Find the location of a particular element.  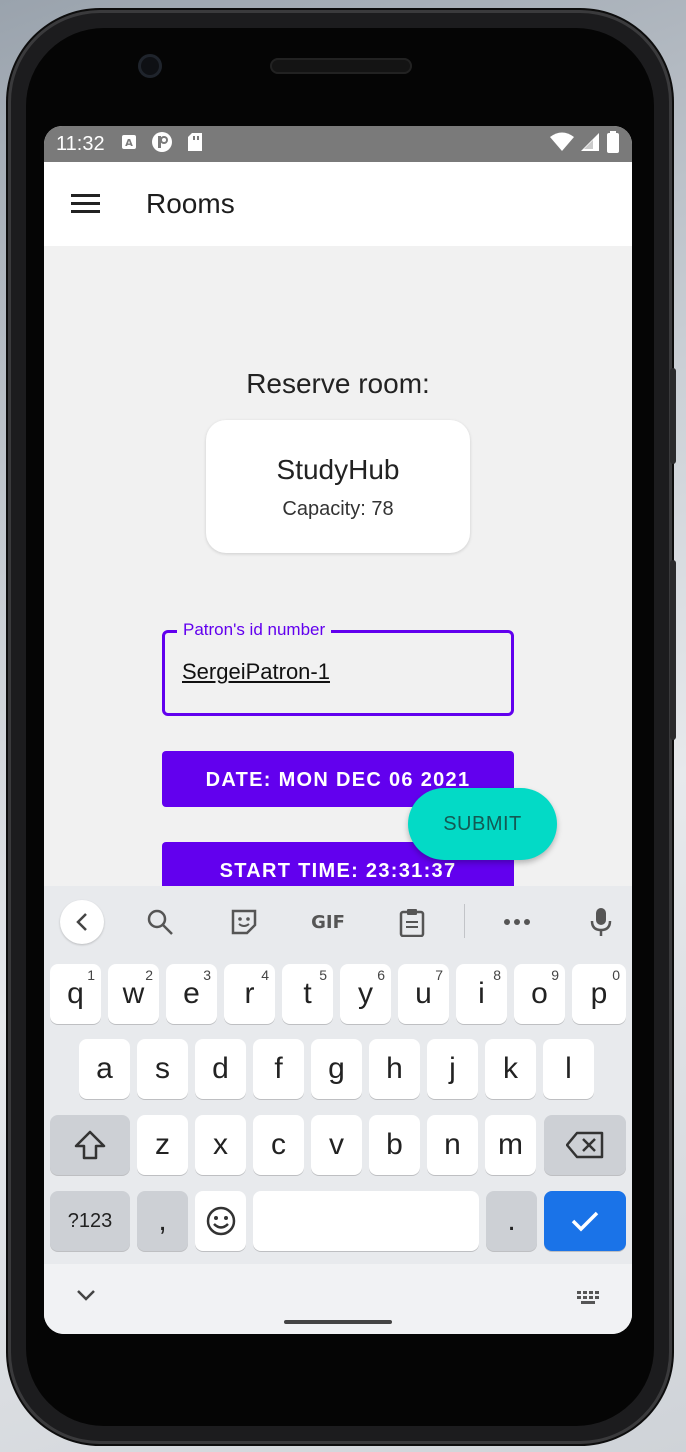

front-camera is located at coordinates (150, 66).